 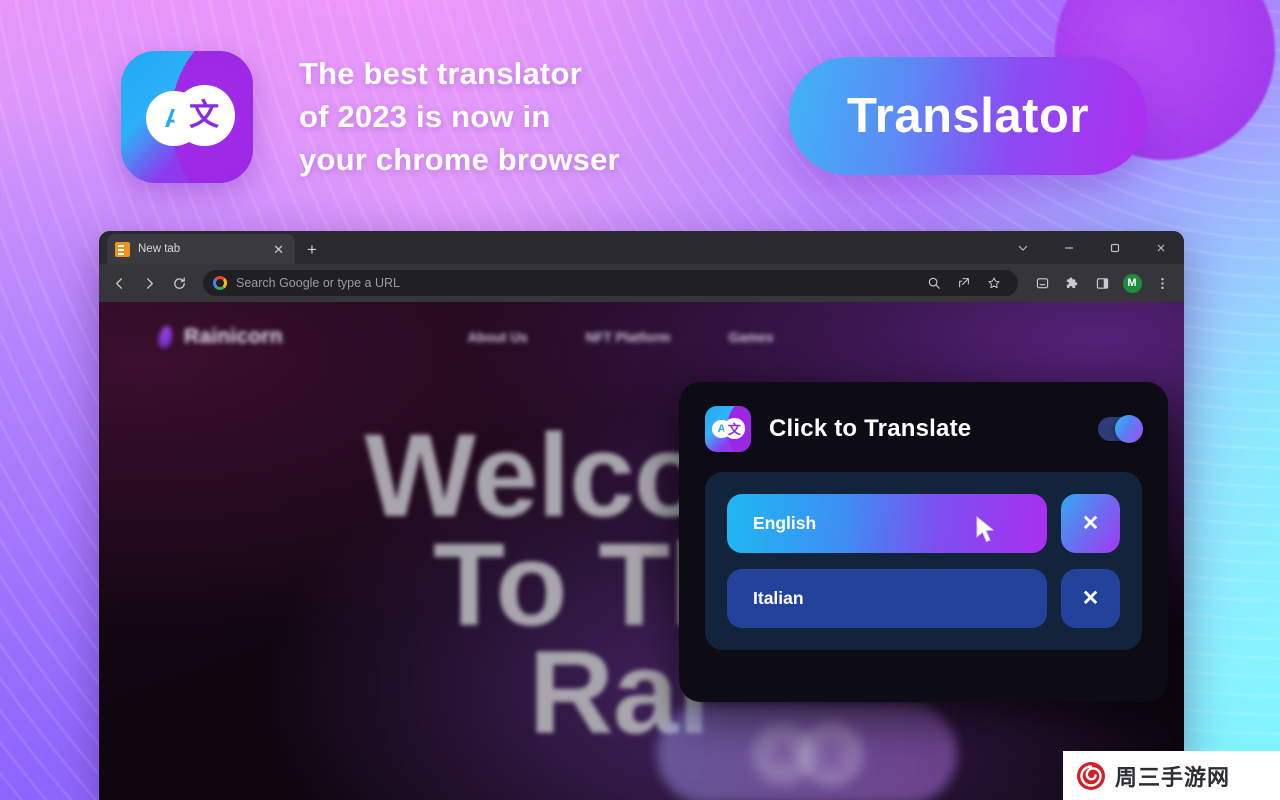 What do you see at coordinates (312, 249) in the screenshot?
I see `new-tab-button: +` at bounding box center [312, 249].